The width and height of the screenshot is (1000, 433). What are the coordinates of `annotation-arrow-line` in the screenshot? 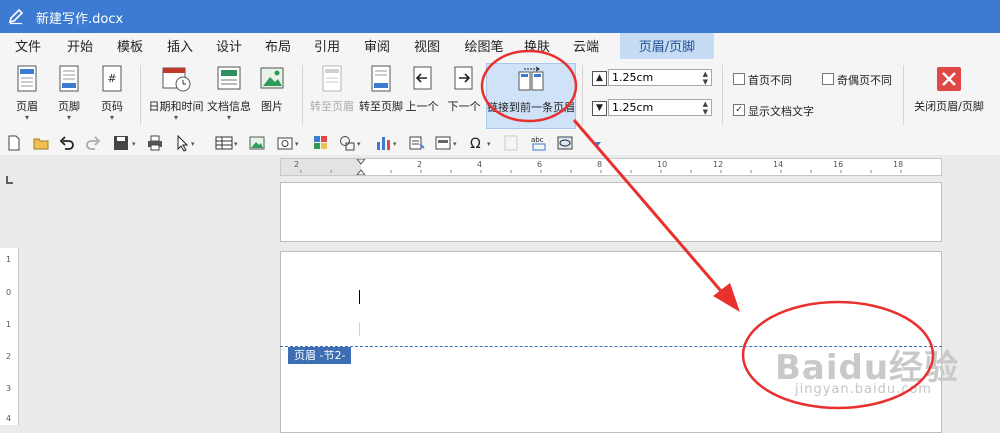 It's located at (650, 209).